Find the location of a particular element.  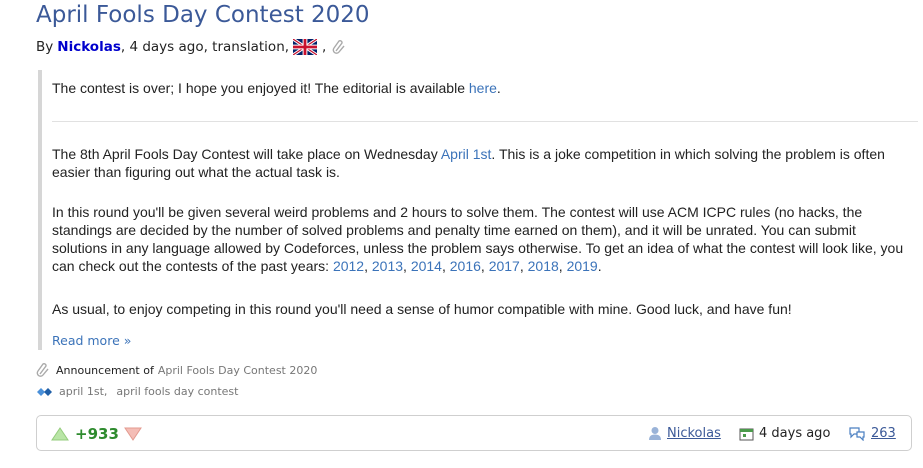

vote-up-icon is located at coordinates (60, 434).